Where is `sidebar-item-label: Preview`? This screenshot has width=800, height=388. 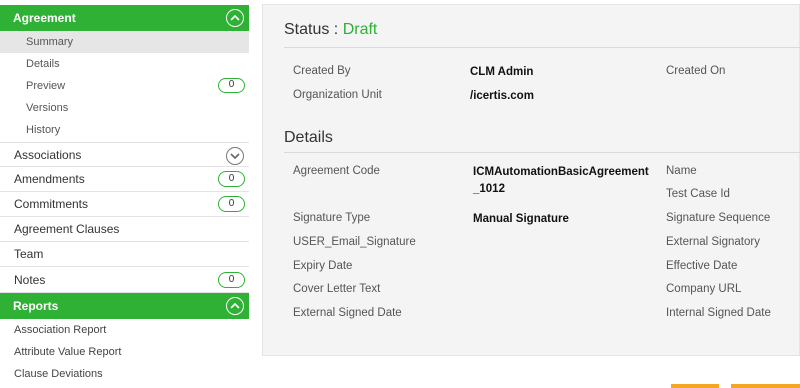
sidebar-item-label: Preview is located at coordinates (46, 86).